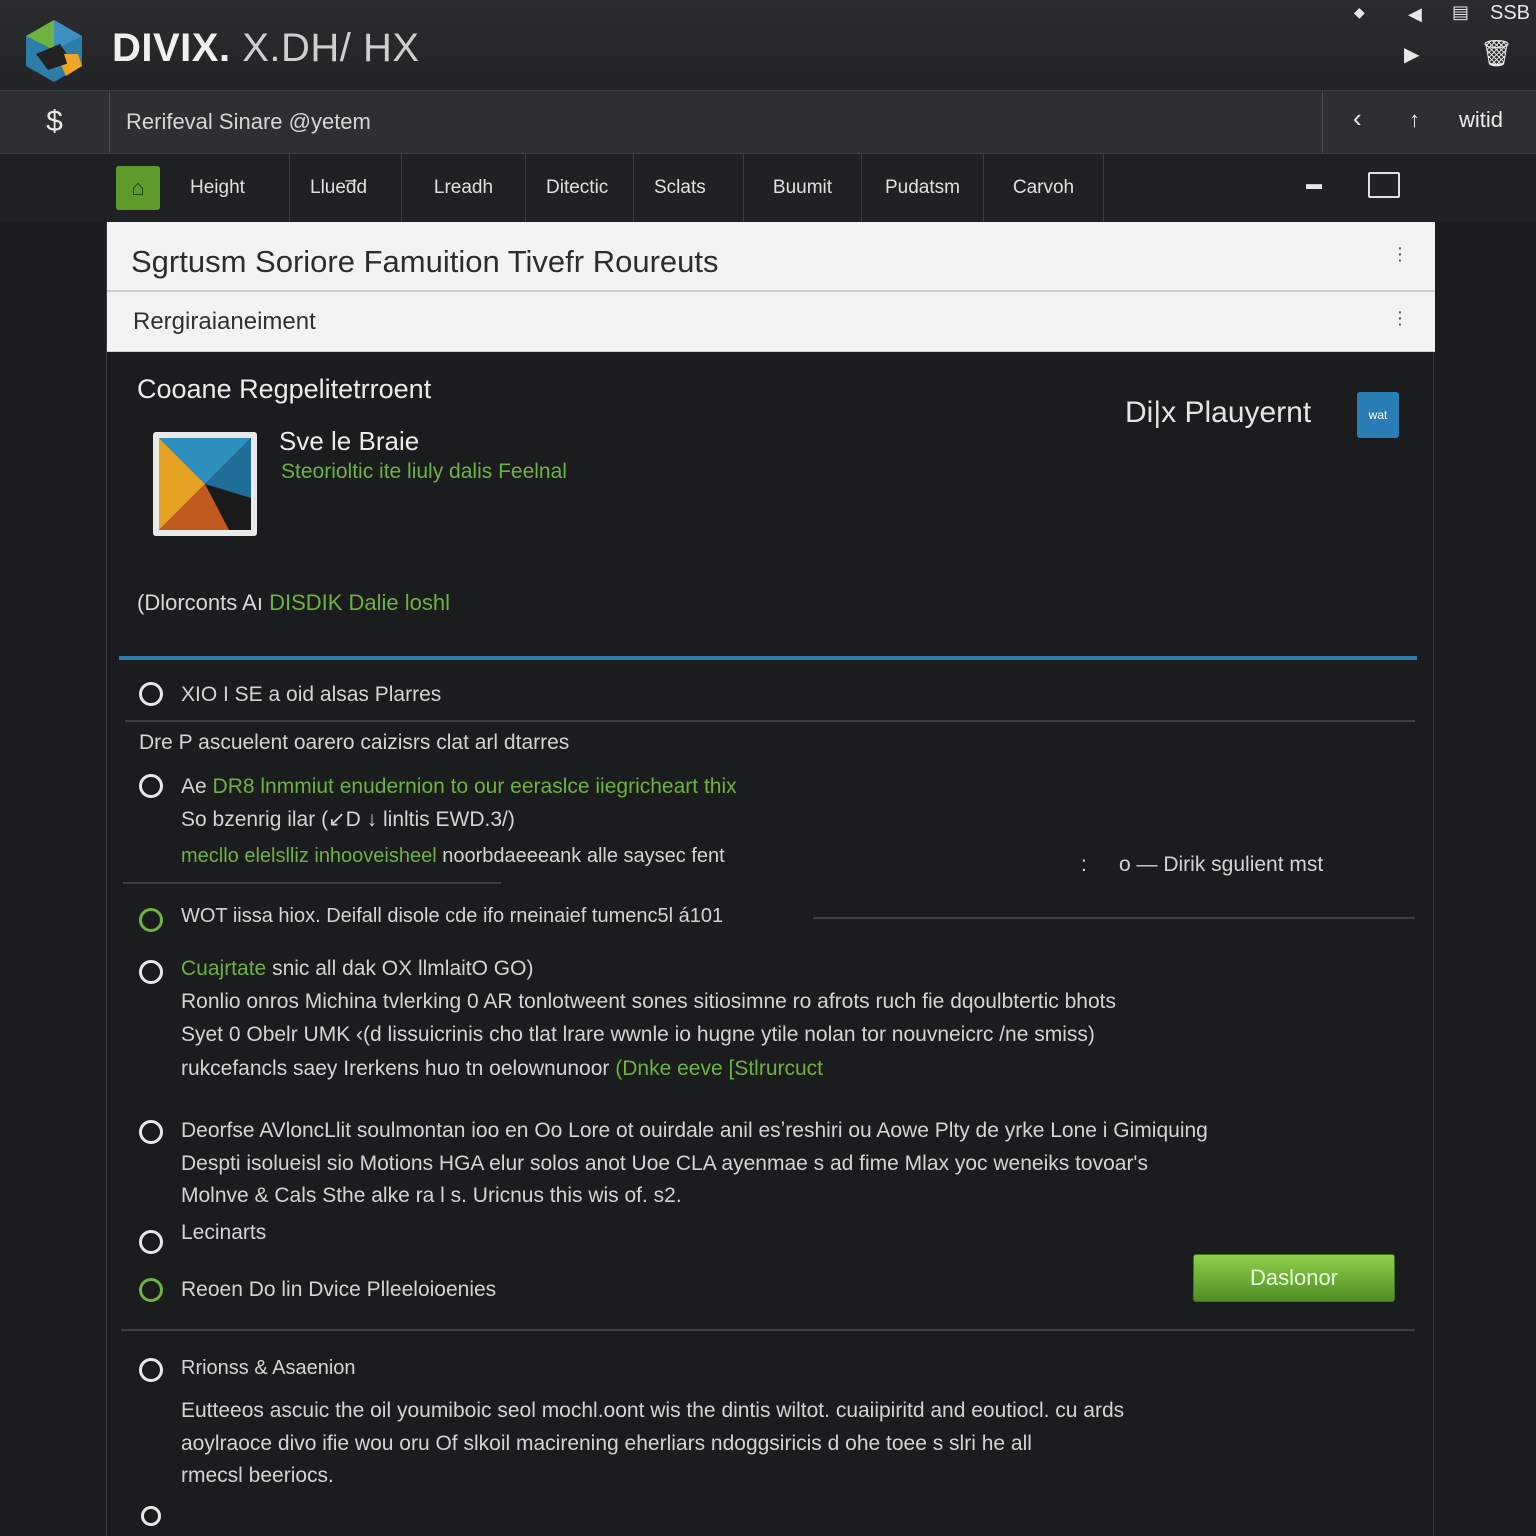  What do you see at coordinates (268, 1368) in the screenshot?
I see `option-9-title: Rrionss & Asaenion` at bounding box center [268, 1368].